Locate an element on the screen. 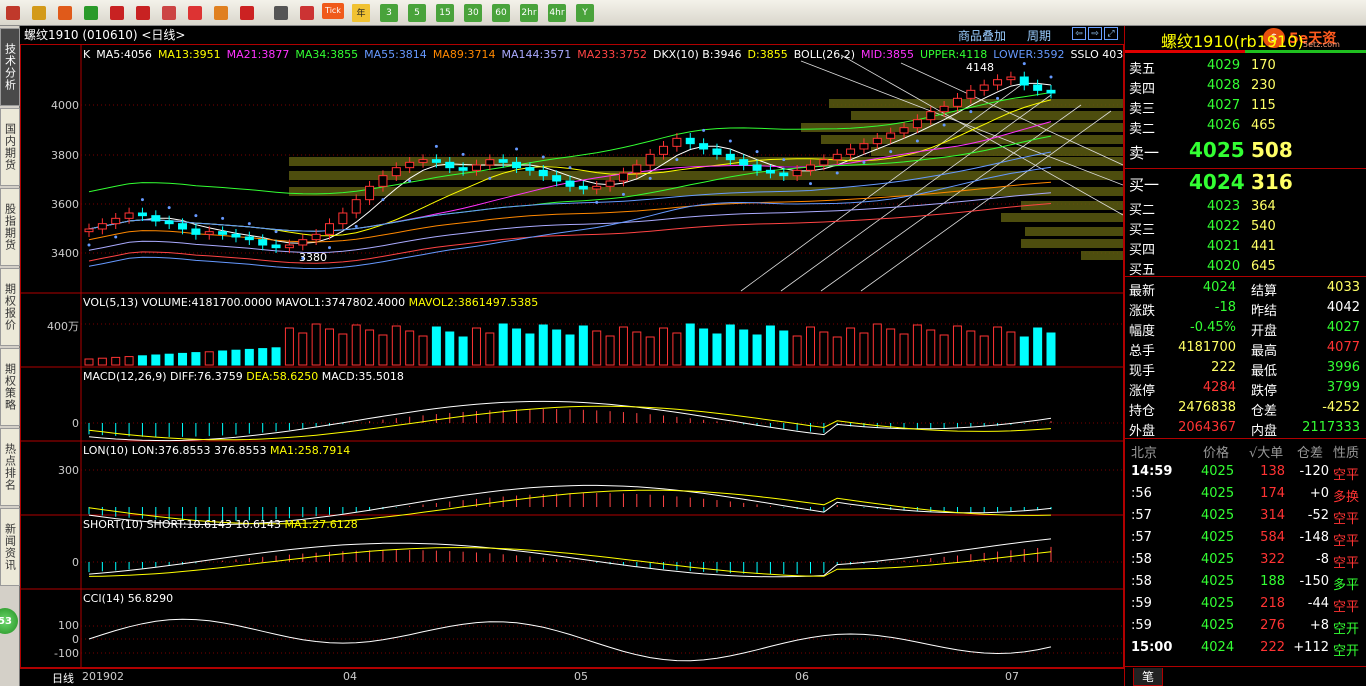 The height and width of the screenshot is (686, 1366). tick-time: :59 is located at coordinates (1141, 625).